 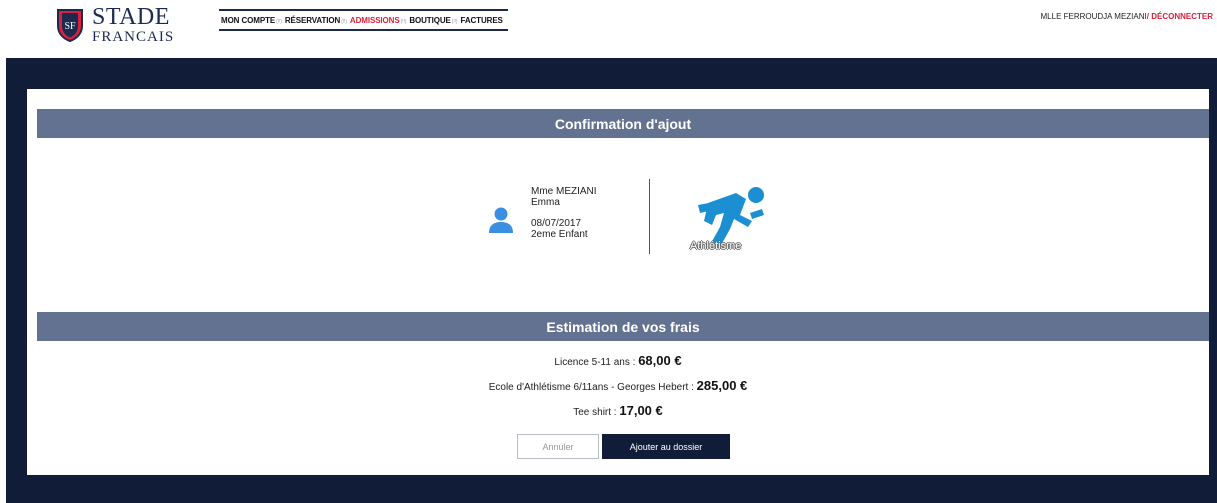 I want to click on nav-mon-compte: MON COMPTE(!!), so click(x=251, y=20).